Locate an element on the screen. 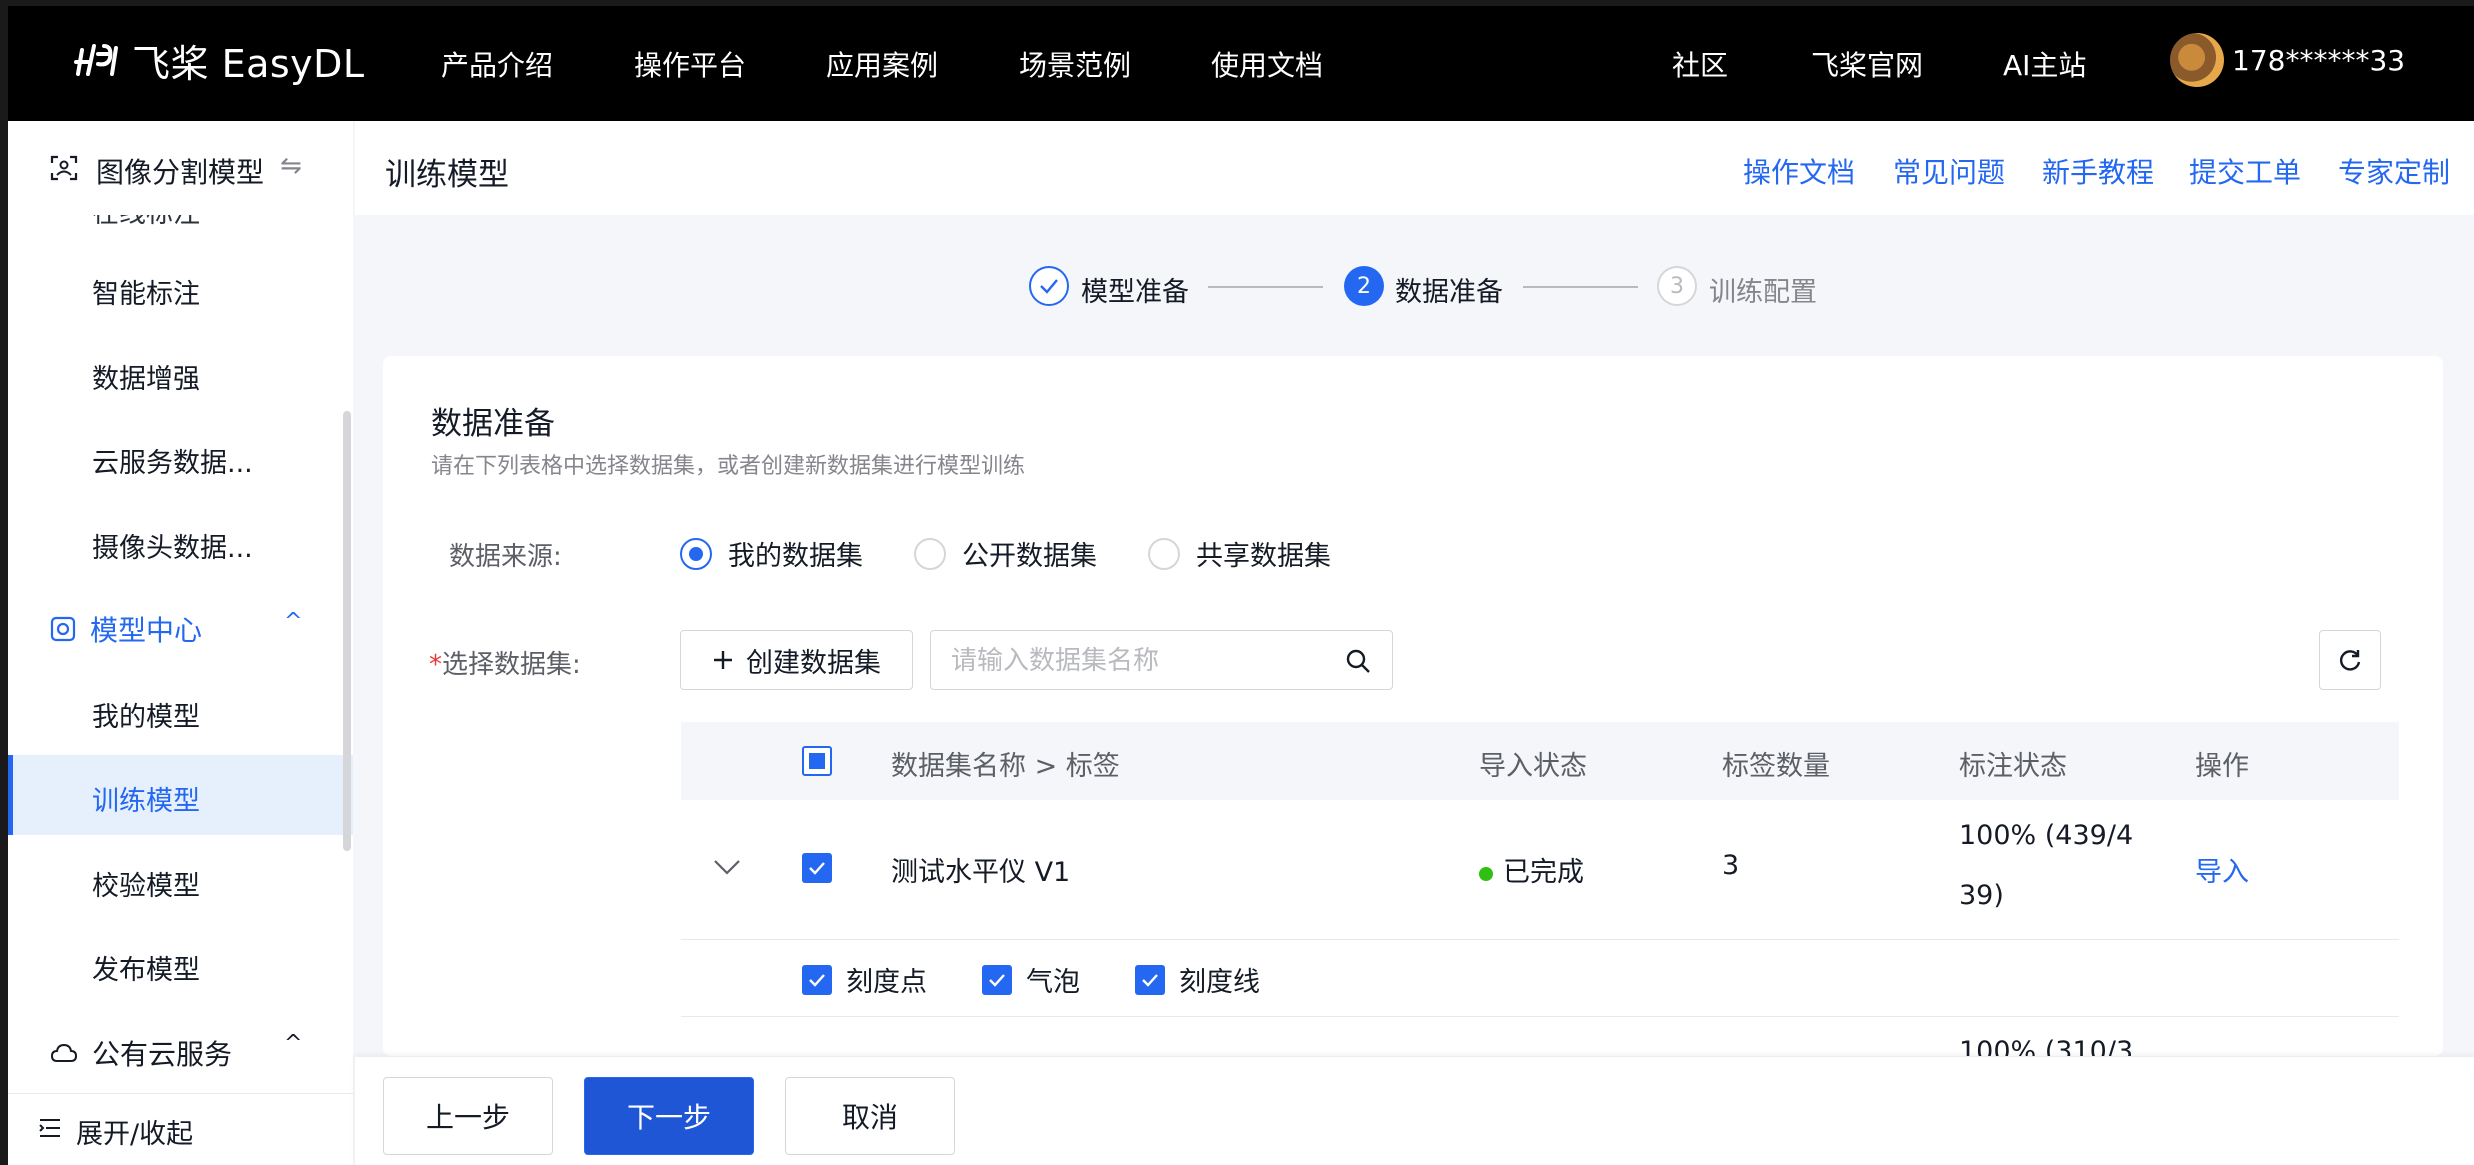  link-ticket: 提交工单 is located at coordinates (2245, 171).